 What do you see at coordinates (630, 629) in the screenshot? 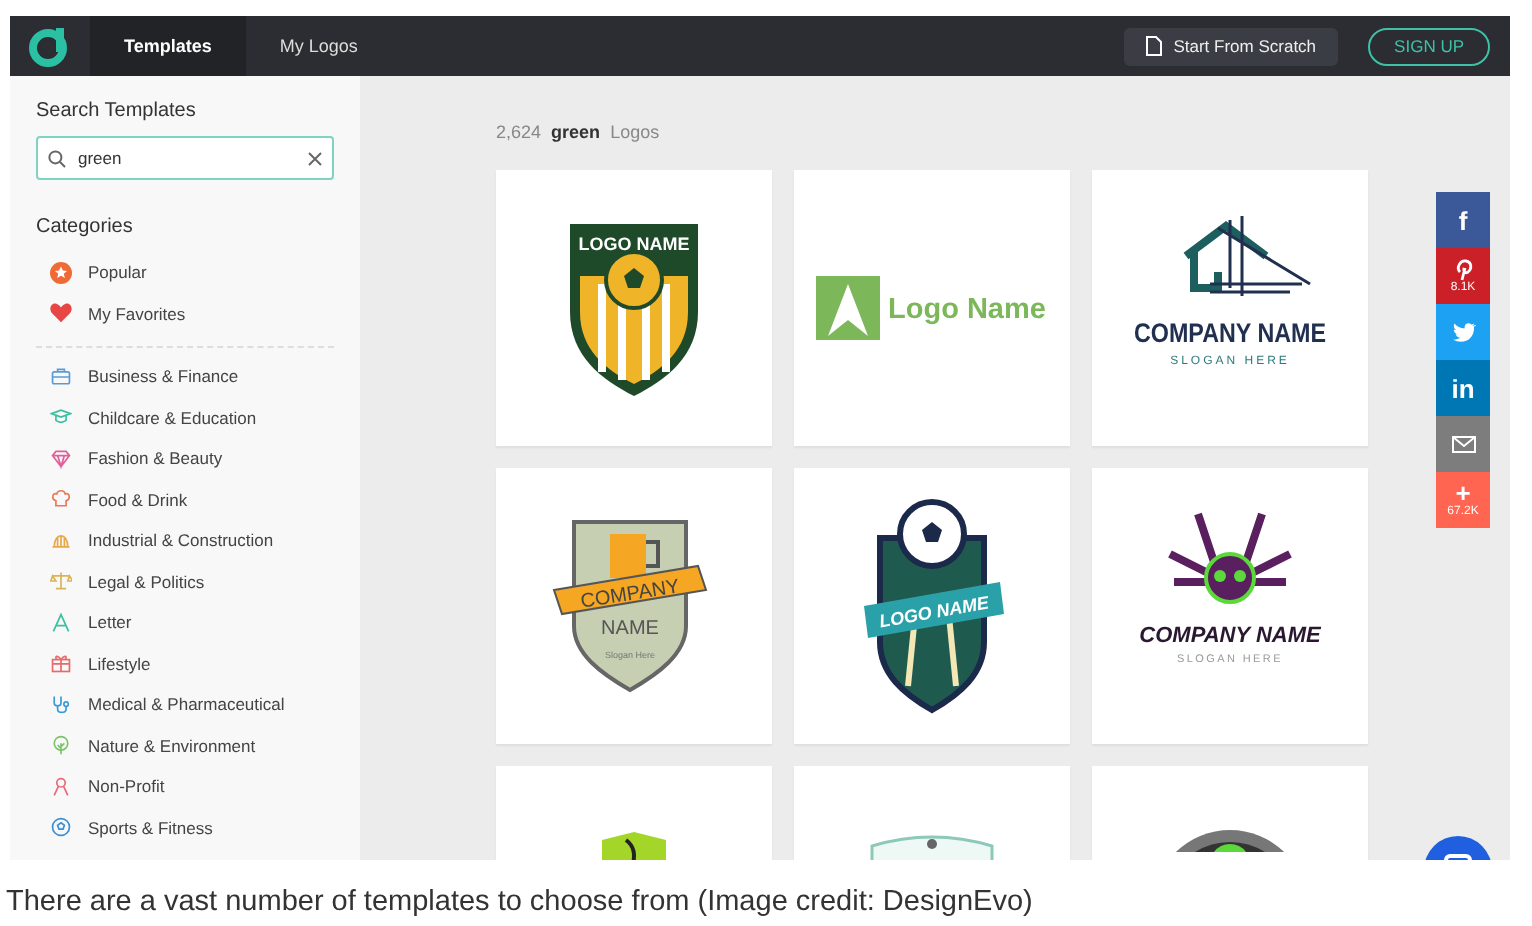
I see `name-text: NAME` at bounding box center [630, 629].